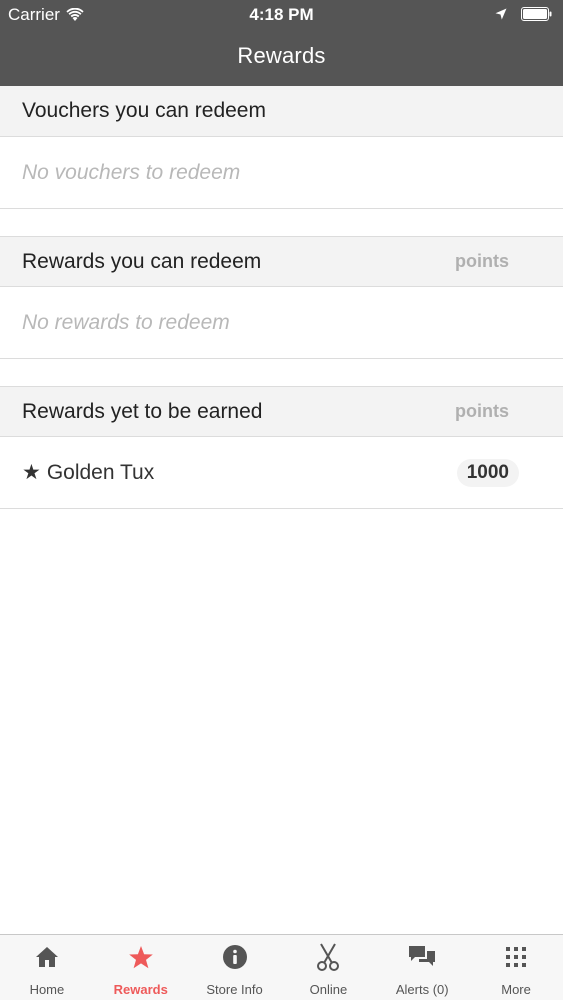  I want to click on star-icon: ★, so click(31, 472).